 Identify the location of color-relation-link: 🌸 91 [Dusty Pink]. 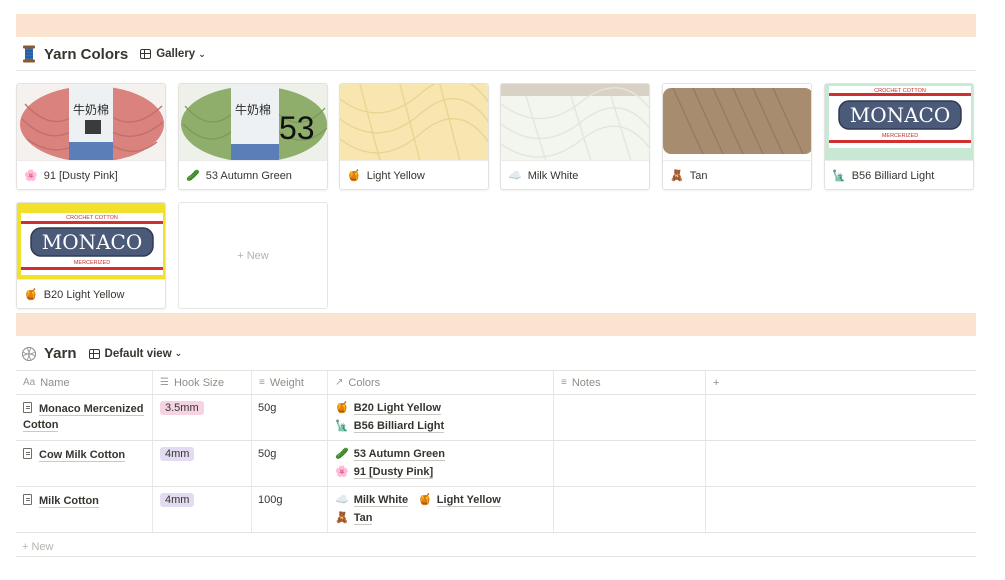
(384, 472).